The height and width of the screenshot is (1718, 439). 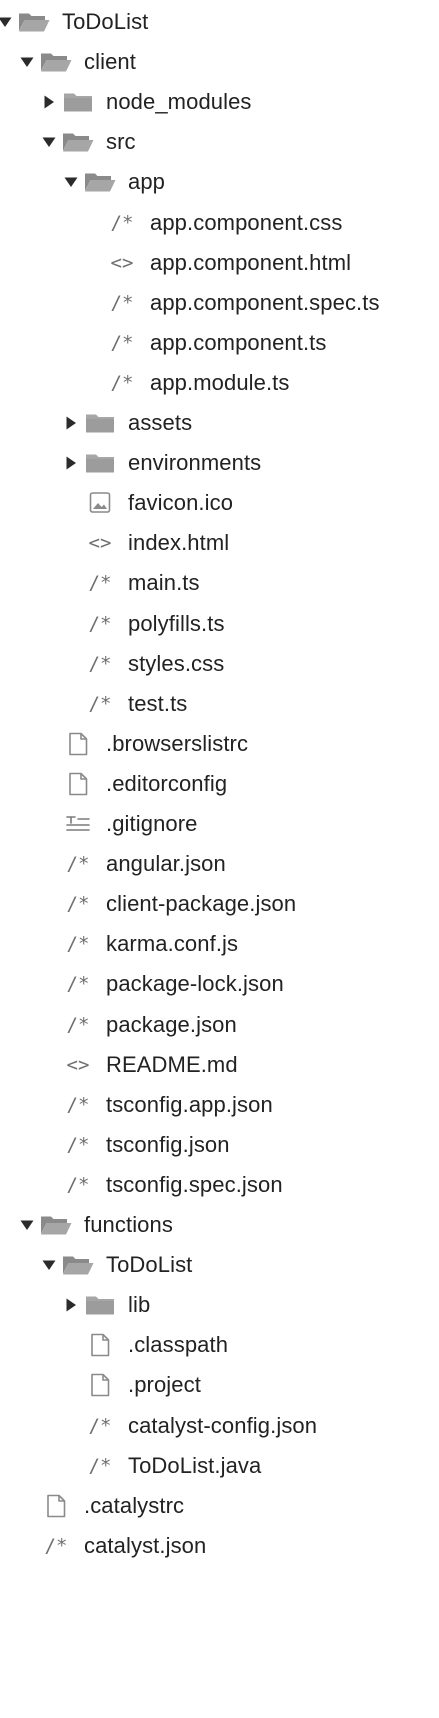 I want to click on tree-item-environments: environments, so click(x=219, y=463).